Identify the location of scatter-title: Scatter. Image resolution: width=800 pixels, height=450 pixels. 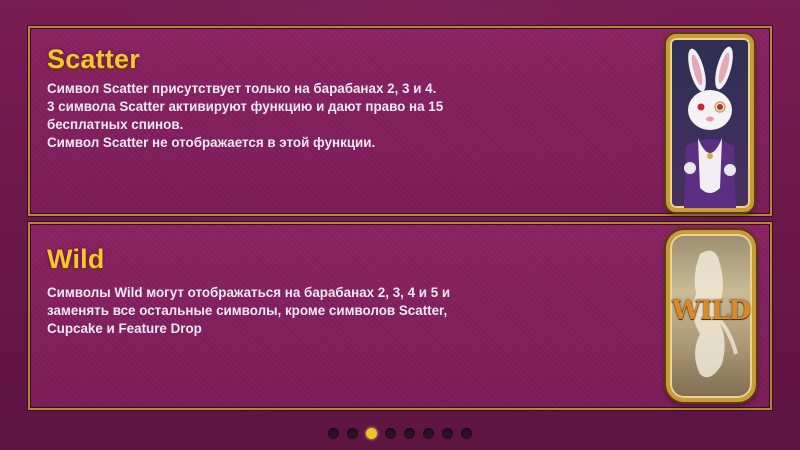
(93, 59).